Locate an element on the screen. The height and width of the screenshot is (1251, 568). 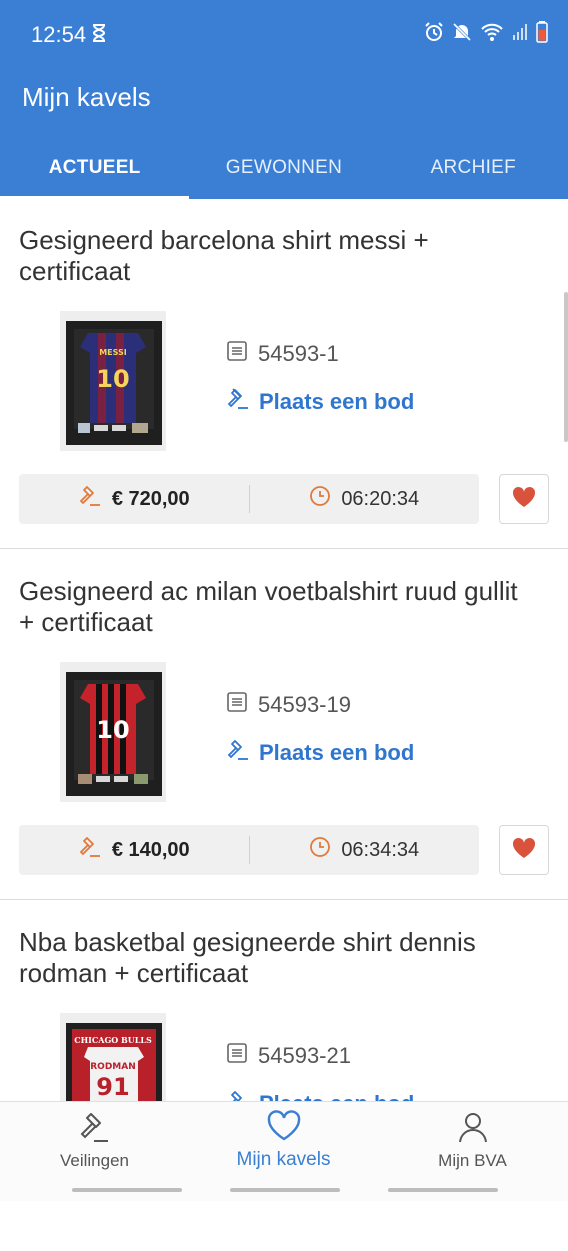
current-bid: € 720,00 is located at coordinates (134, 499).